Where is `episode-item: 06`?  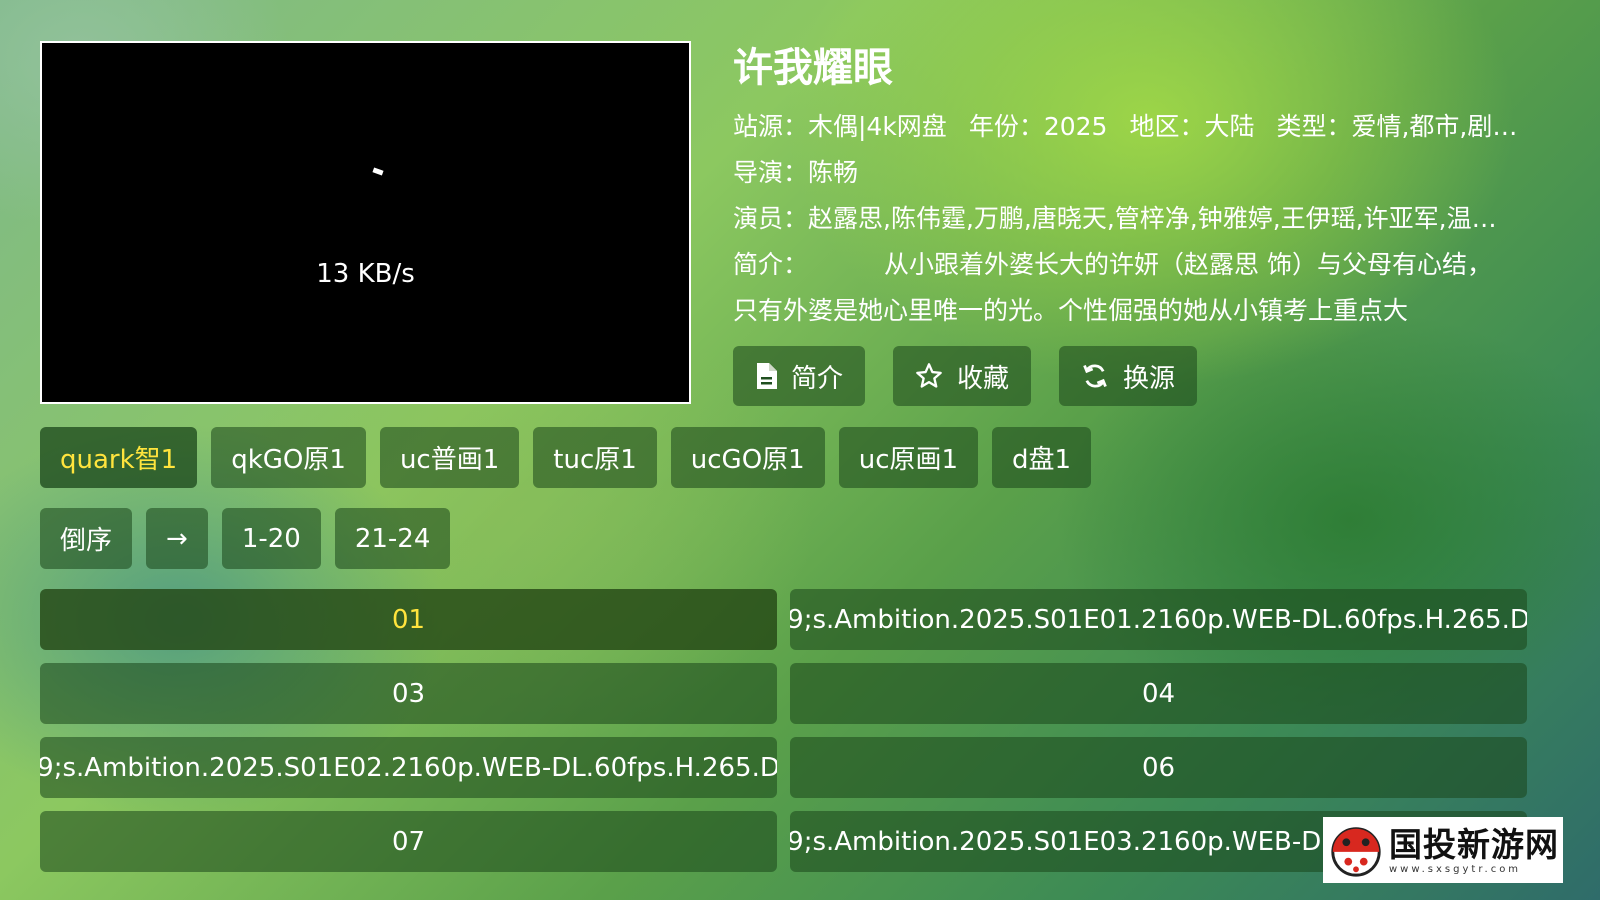 episode-item: 06 is located at coordinates (1158, 767).